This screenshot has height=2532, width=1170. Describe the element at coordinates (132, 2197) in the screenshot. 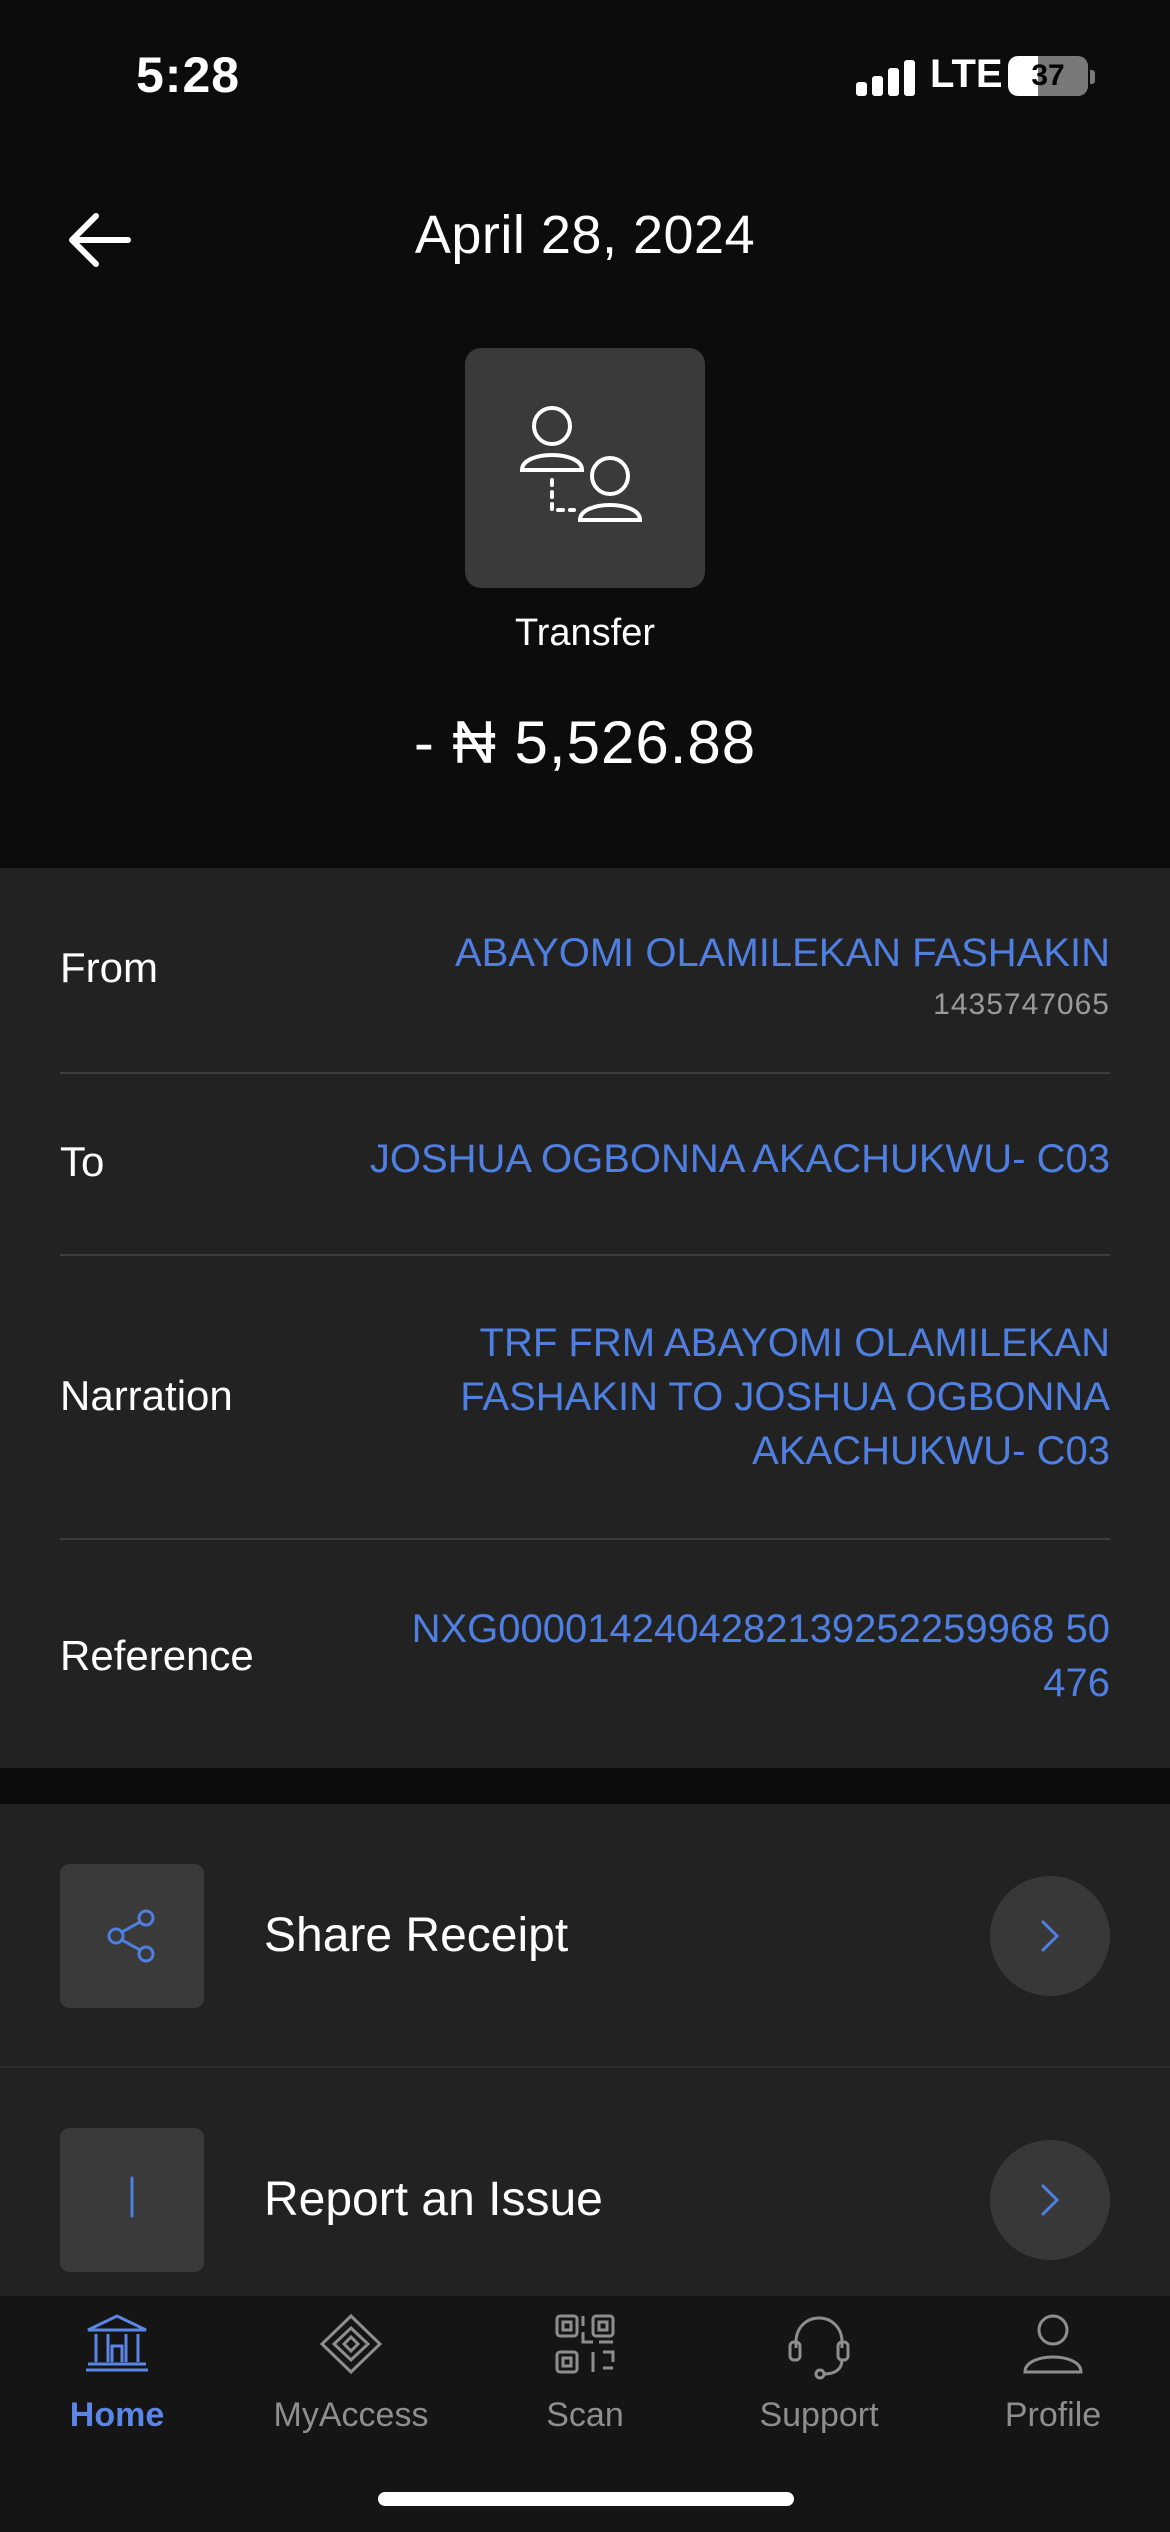

I see `exclamation-icon` at that location.